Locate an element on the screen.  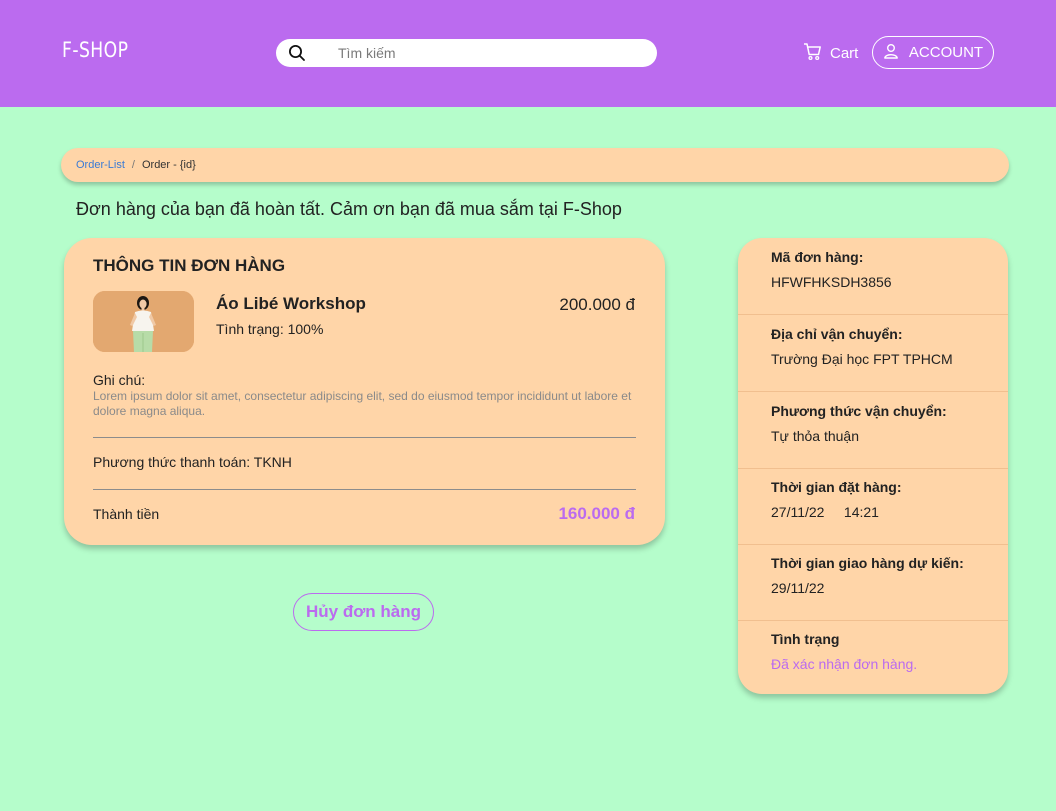
info-label: Thời gian đặt hàng: is located at coordinates (836, 487).